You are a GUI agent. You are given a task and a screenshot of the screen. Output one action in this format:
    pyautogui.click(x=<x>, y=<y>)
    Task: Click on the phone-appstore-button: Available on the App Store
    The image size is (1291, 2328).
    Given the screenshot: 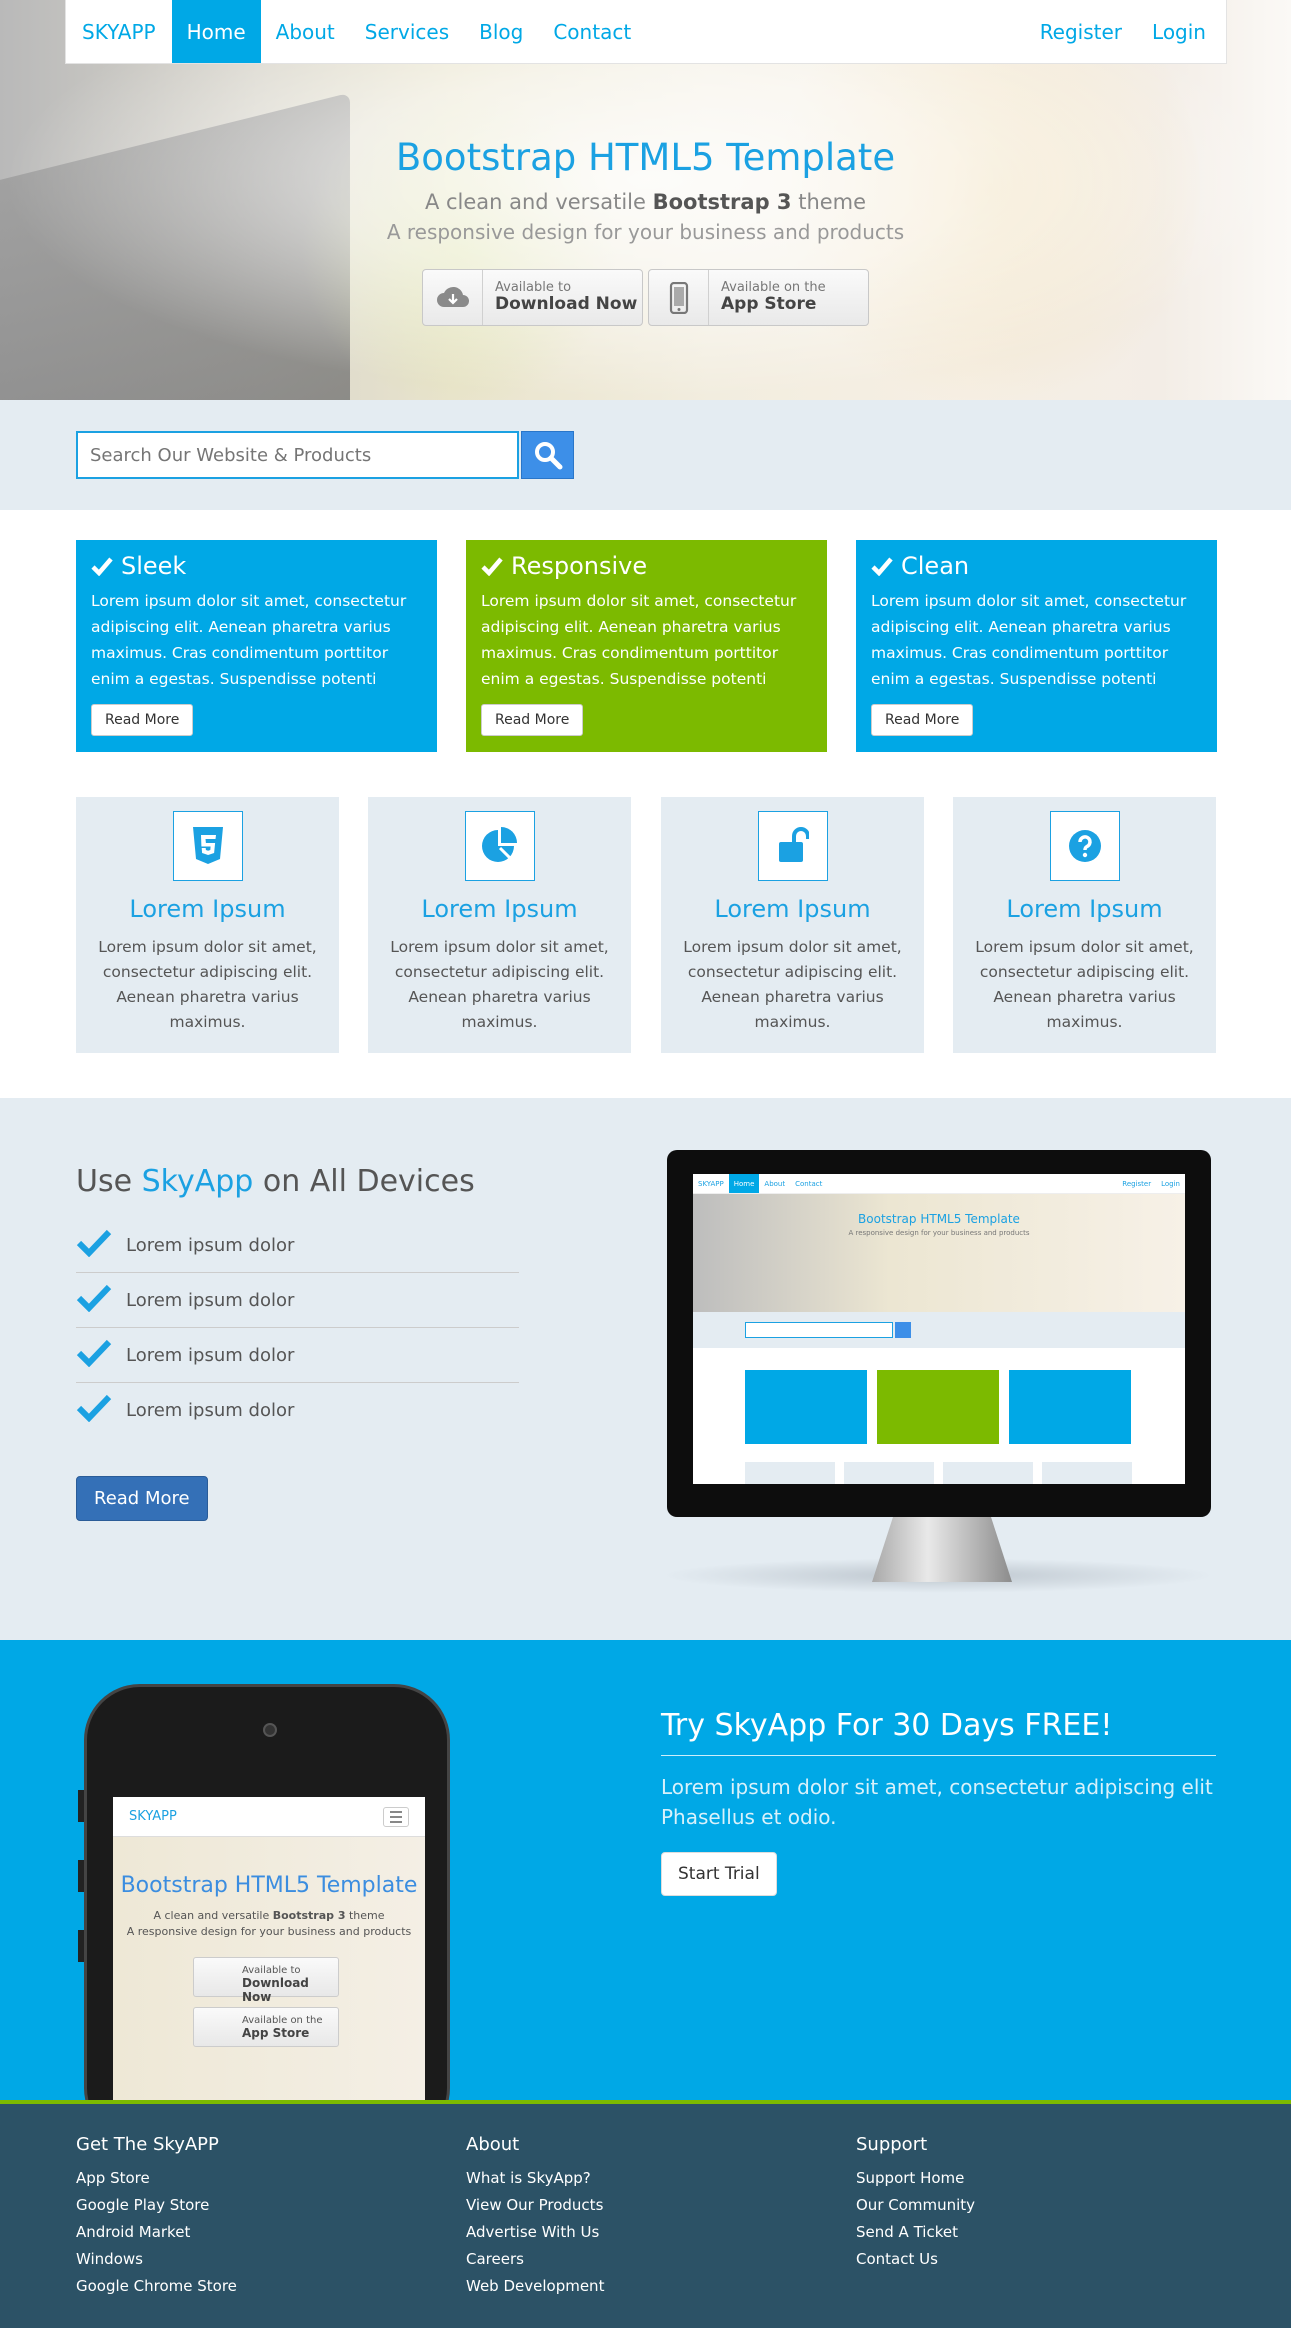 What is the action you would take?
    pyautogui.click(x=266, y=2027)
    